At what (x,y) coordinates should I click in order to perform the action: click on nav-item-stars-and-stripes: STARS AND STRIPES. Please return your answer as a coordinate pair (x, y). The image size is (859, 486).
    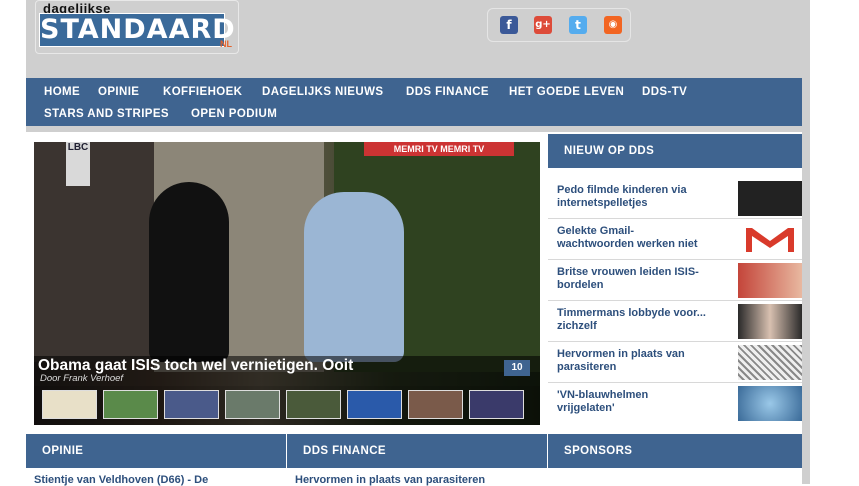
    Looking at the image, I should click on (106, 114).